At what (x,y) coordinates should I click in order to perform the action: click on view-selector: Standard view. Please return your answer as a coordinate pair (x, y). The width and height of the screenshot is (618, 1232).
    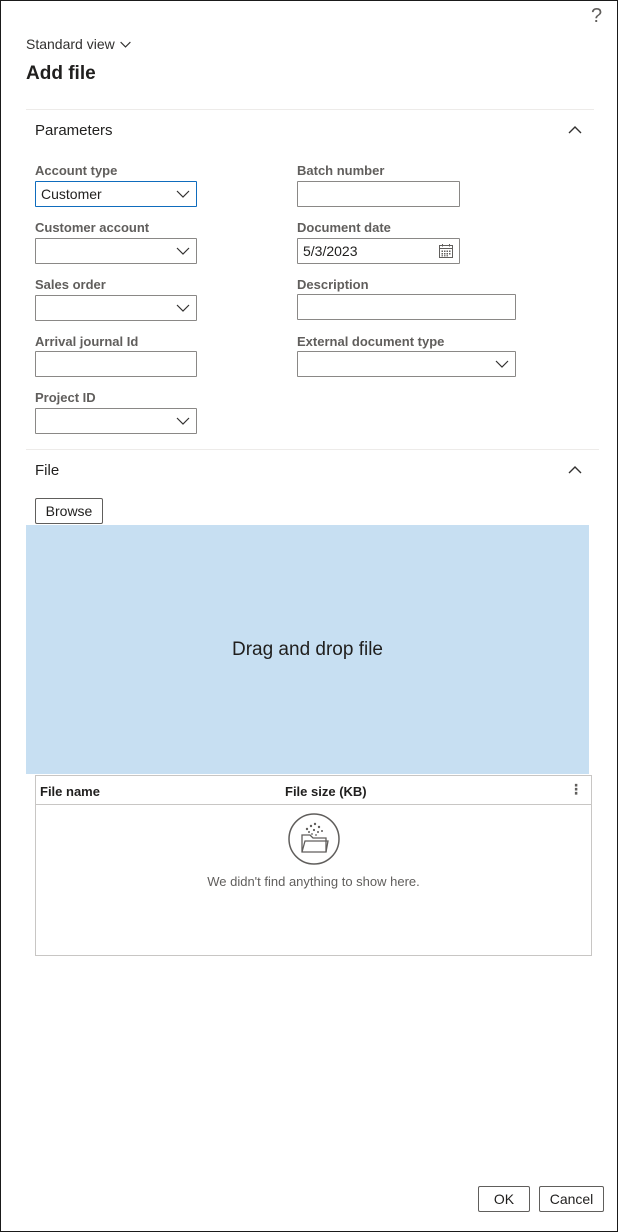
    Looking at the image, I should click on (79, 44).